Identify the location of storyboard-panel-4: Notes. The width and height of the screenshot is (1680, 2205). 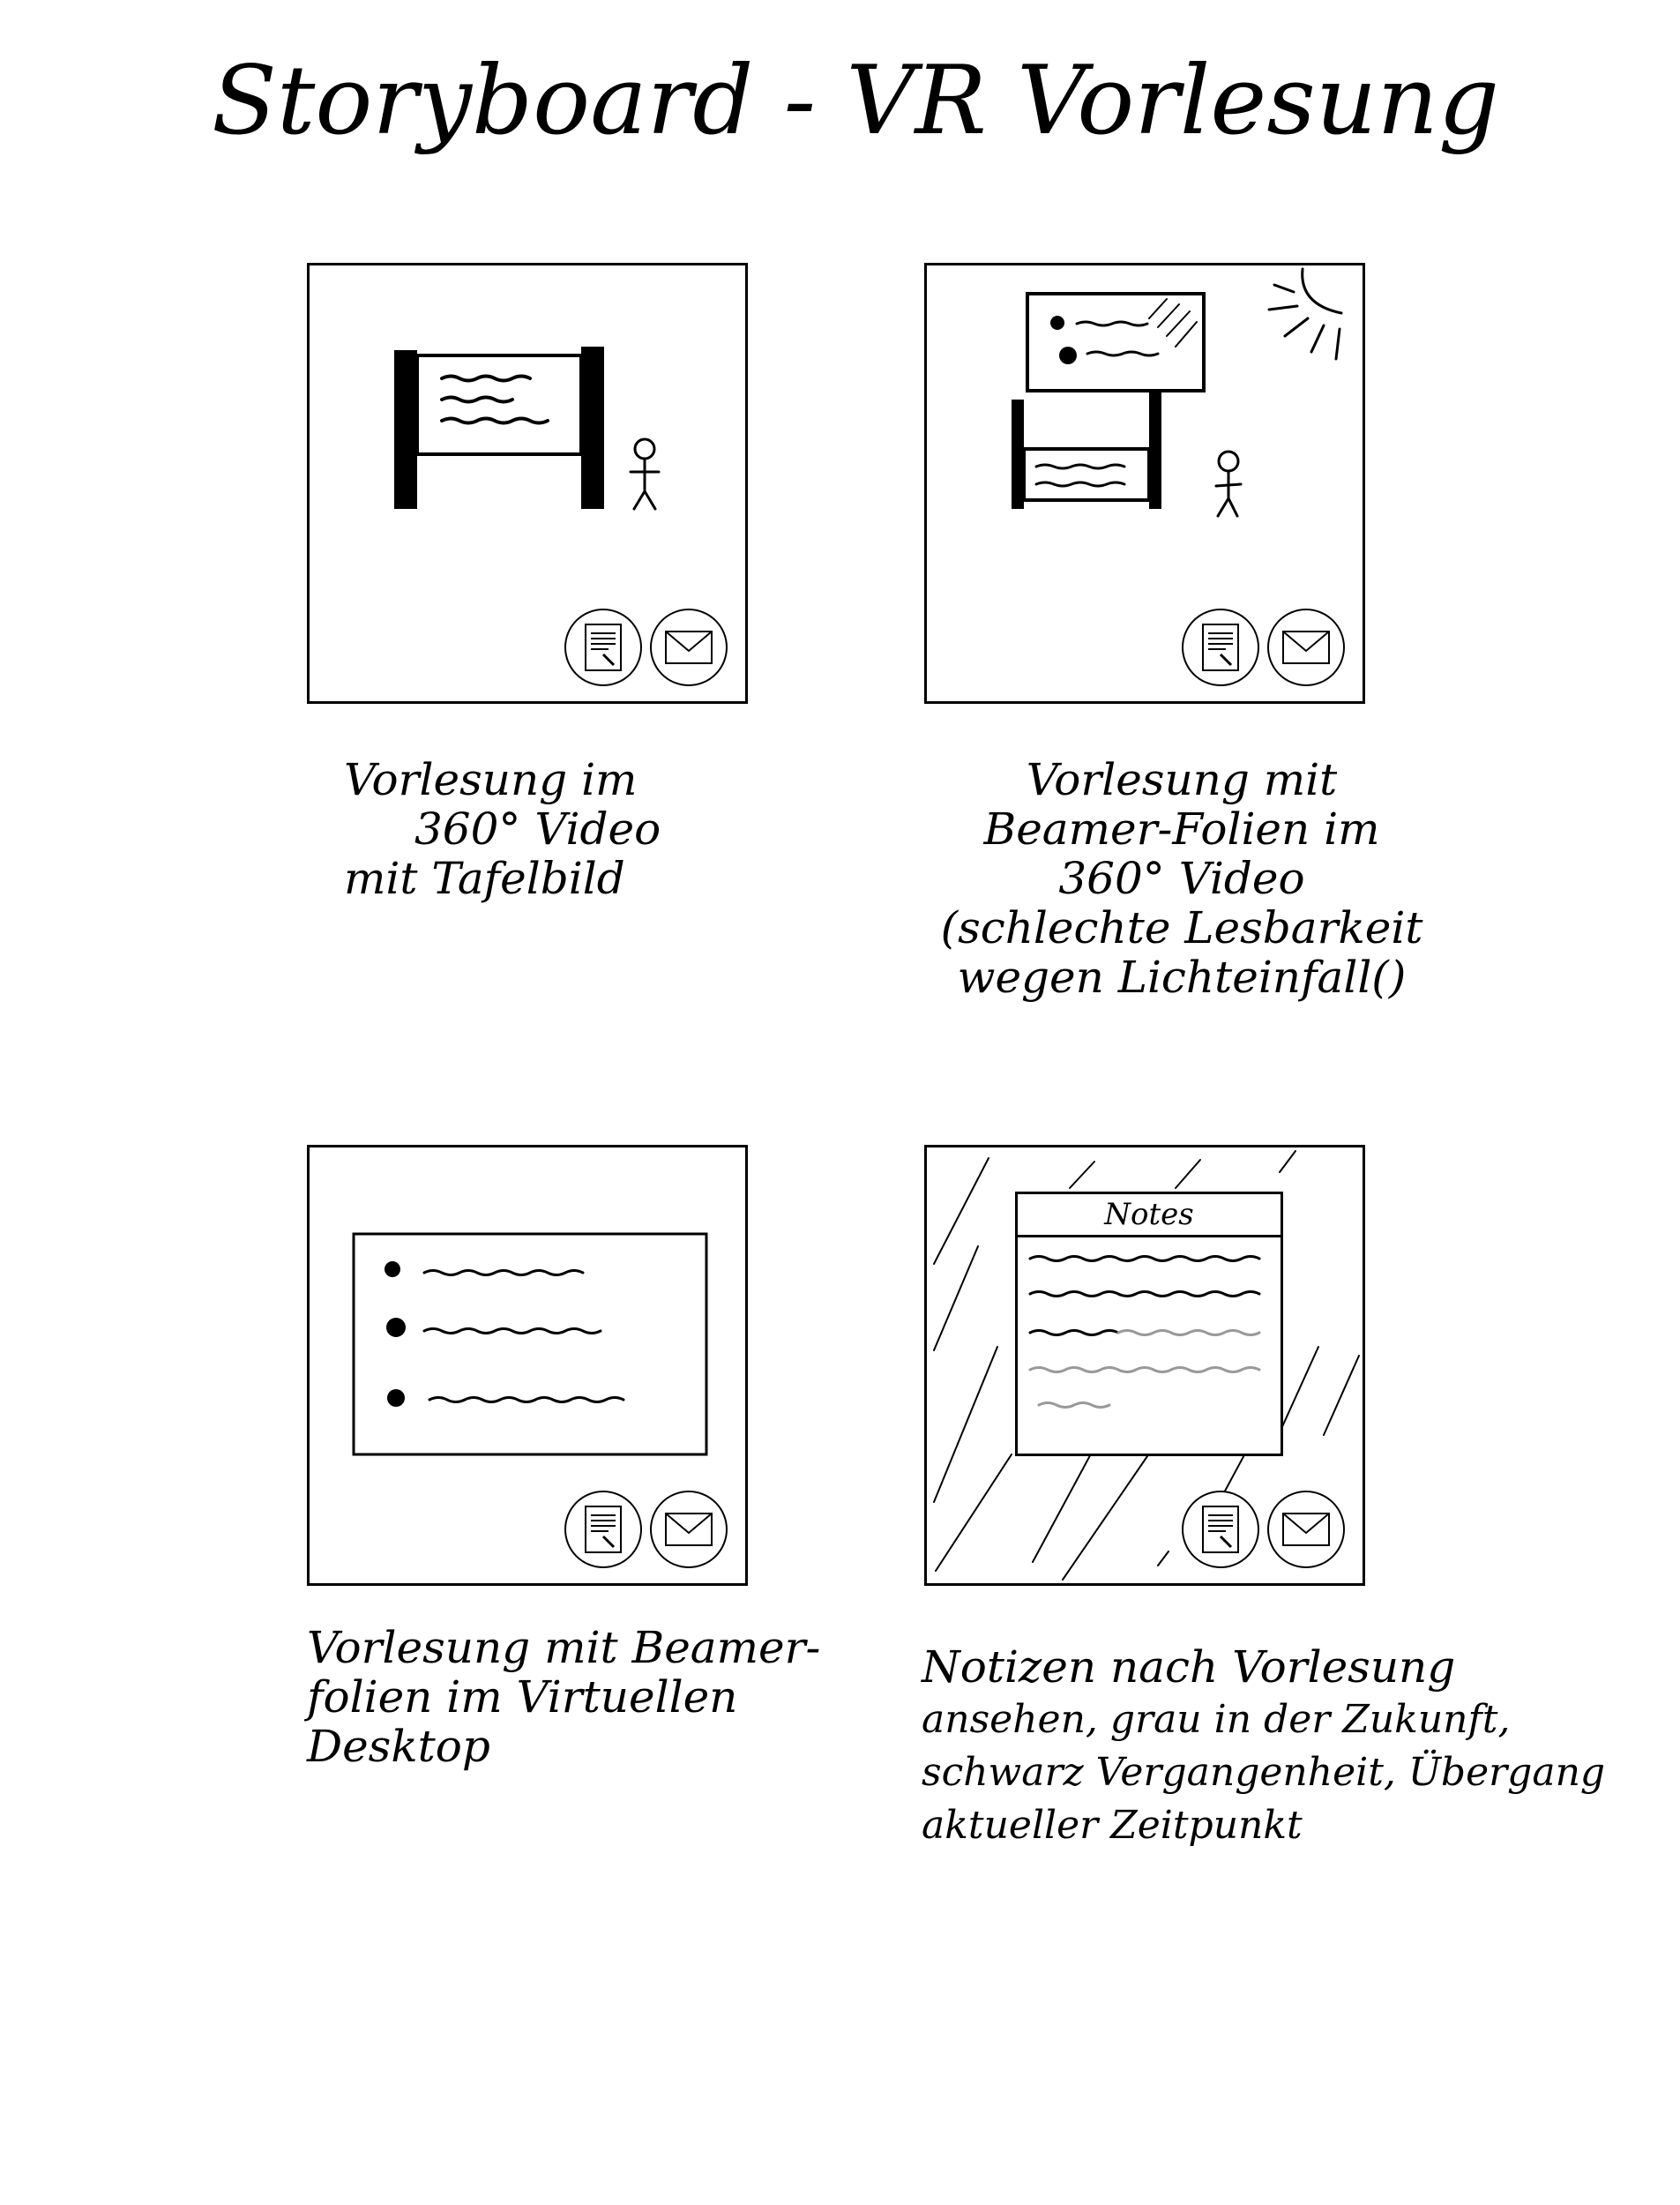
(1144, 1365).